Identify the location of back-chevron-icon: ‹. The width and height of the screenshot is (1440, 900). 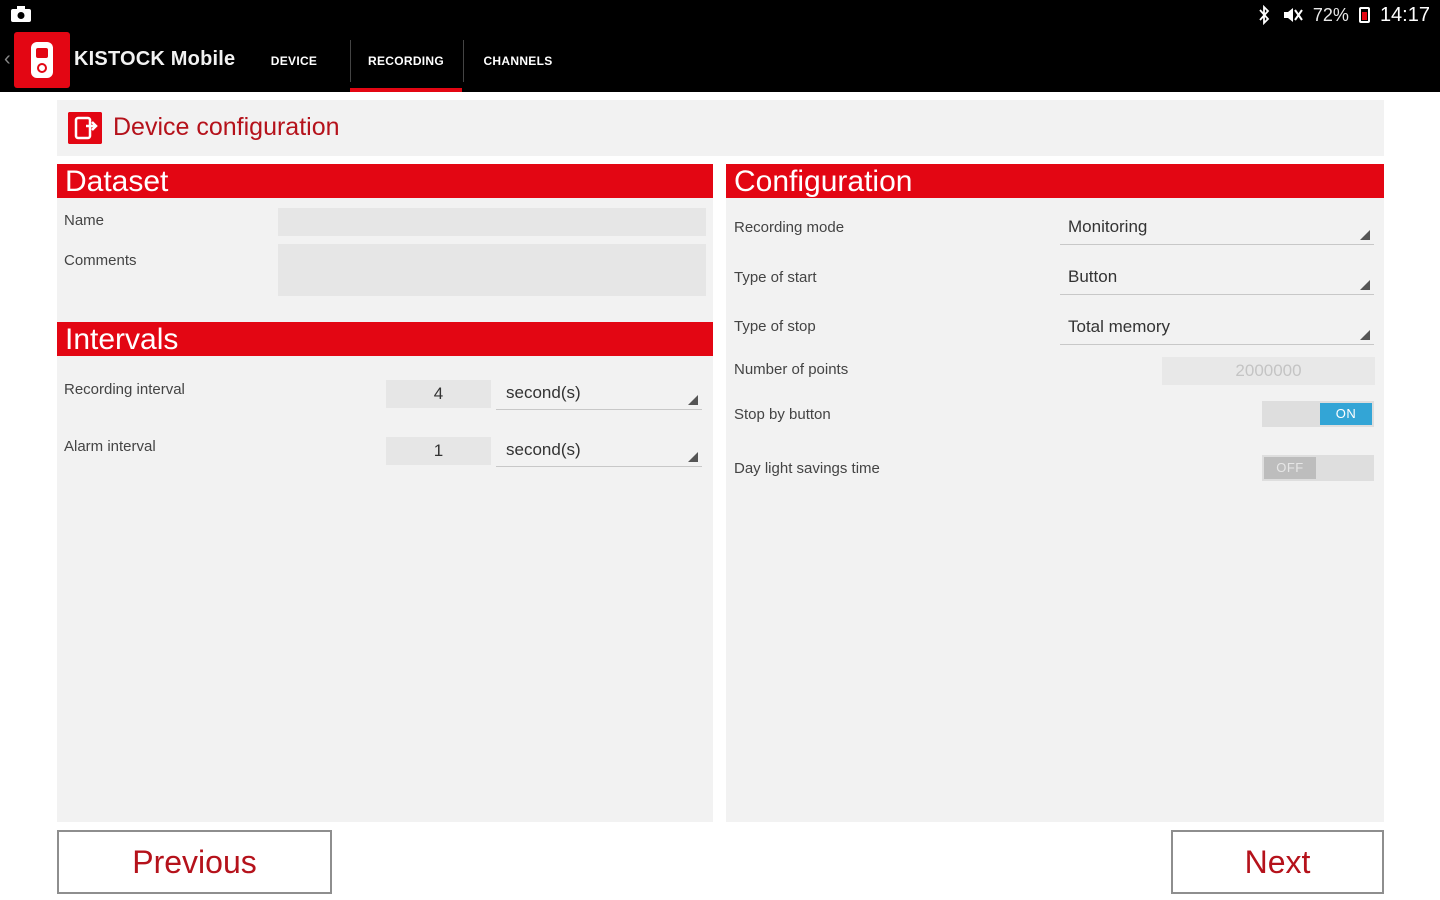
(7, 59).